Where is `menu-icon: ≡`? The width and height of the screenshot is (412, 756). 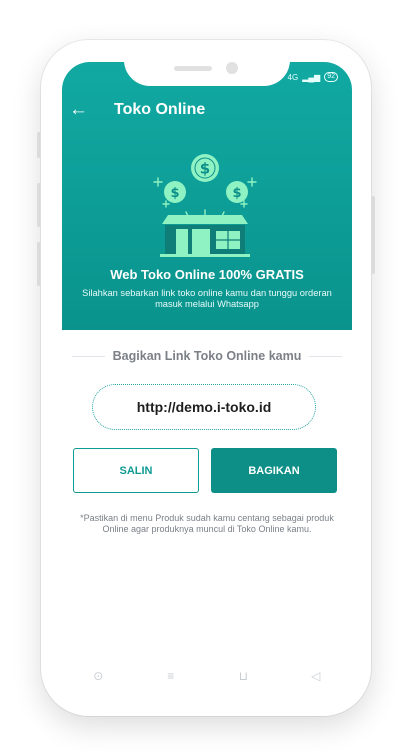 menu-icon: ≡ is located at coordinates (171, 676).